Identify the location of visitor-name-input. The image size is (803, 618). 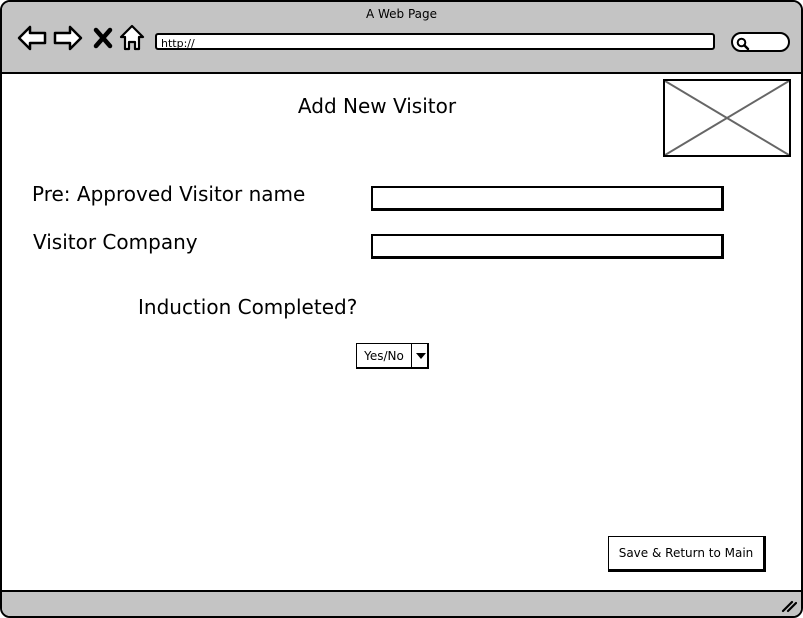
(547, 198).